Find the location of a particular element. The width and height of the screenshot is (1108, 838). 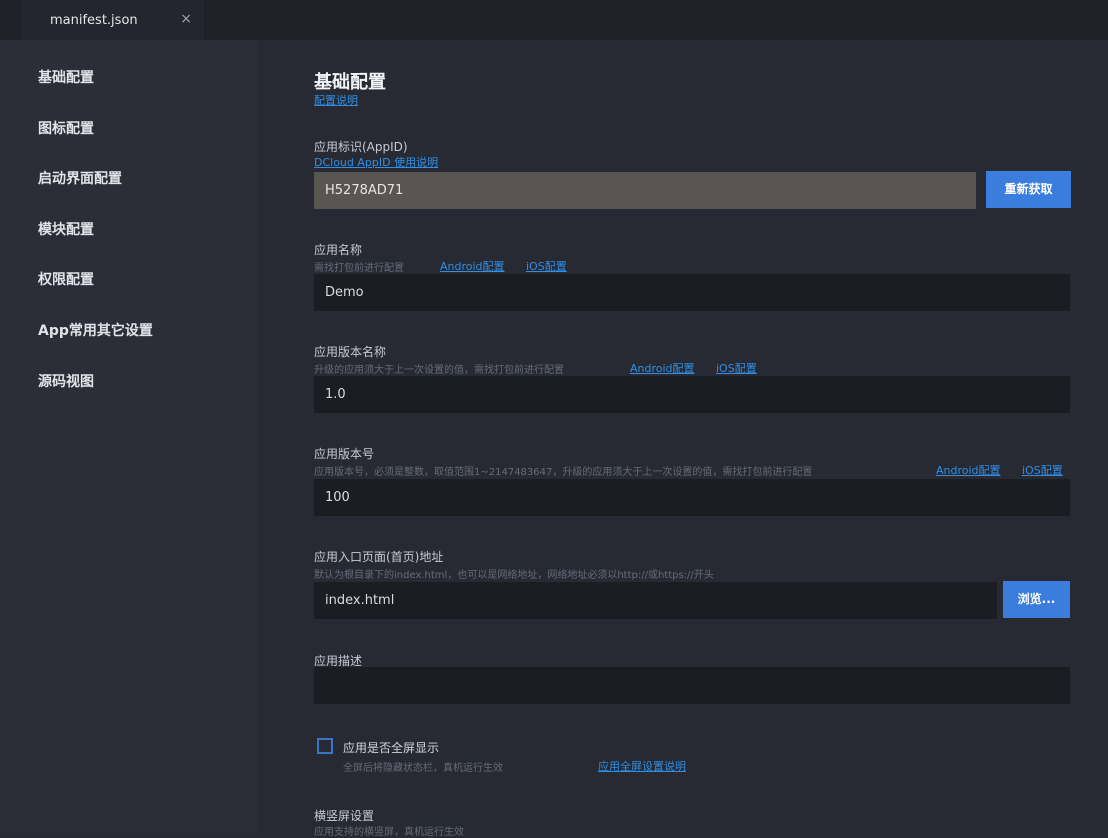

appid-label: 应用标识(AppID) is located at coordinates (361, 147).